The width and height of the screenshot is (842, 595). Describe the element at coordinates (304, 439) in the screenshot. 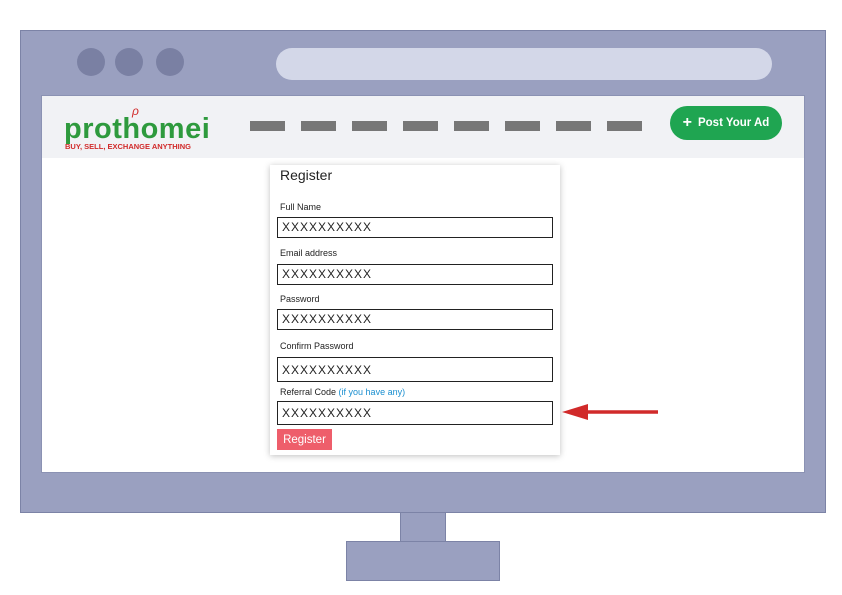

I see `register-button: Register` at that location.